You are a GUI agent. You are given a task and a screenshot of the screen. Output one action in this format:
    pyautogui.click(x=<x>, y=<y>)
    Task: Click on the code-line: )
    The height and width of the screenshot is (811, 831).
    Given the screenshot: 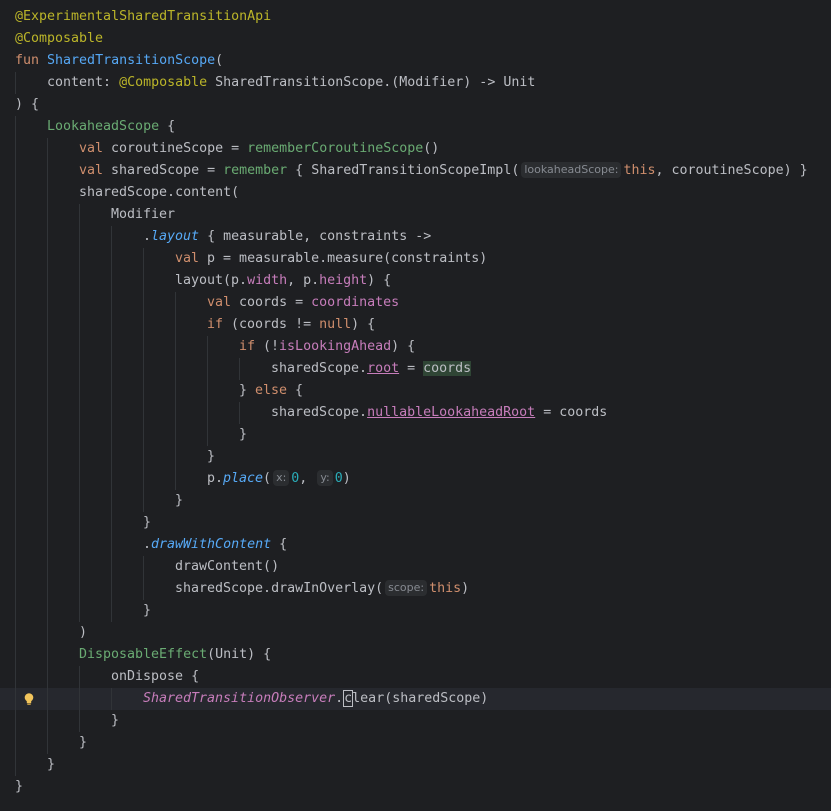 What is the action you would take?
    pyautogui.click(x=423, y=633)
    